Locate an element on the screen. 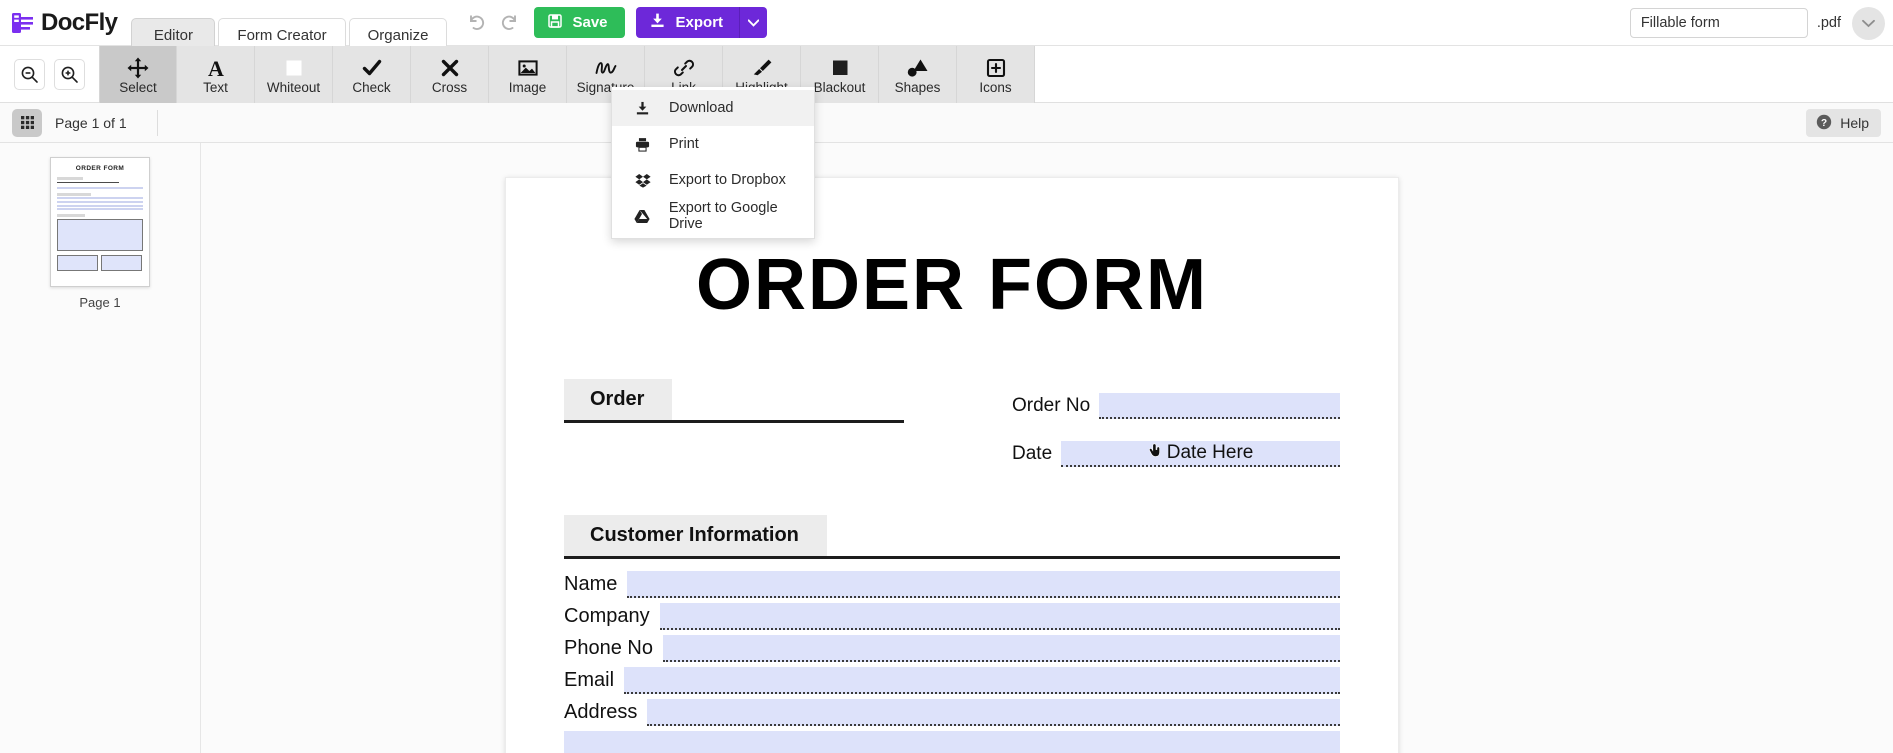 The height and width of the screenshot is (753, 1893). highlighter-pen-icon is located at coordinates (762, 67).